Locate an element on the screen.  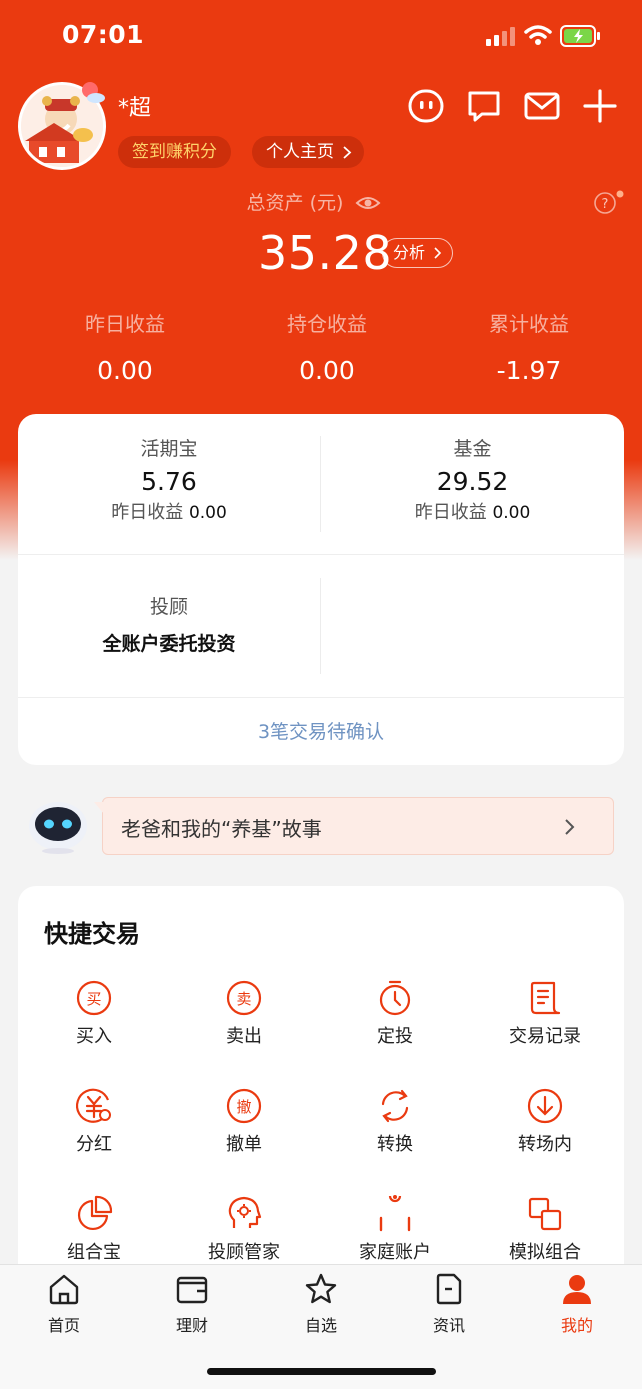
signal-icon is located at coordinates (500, 36).